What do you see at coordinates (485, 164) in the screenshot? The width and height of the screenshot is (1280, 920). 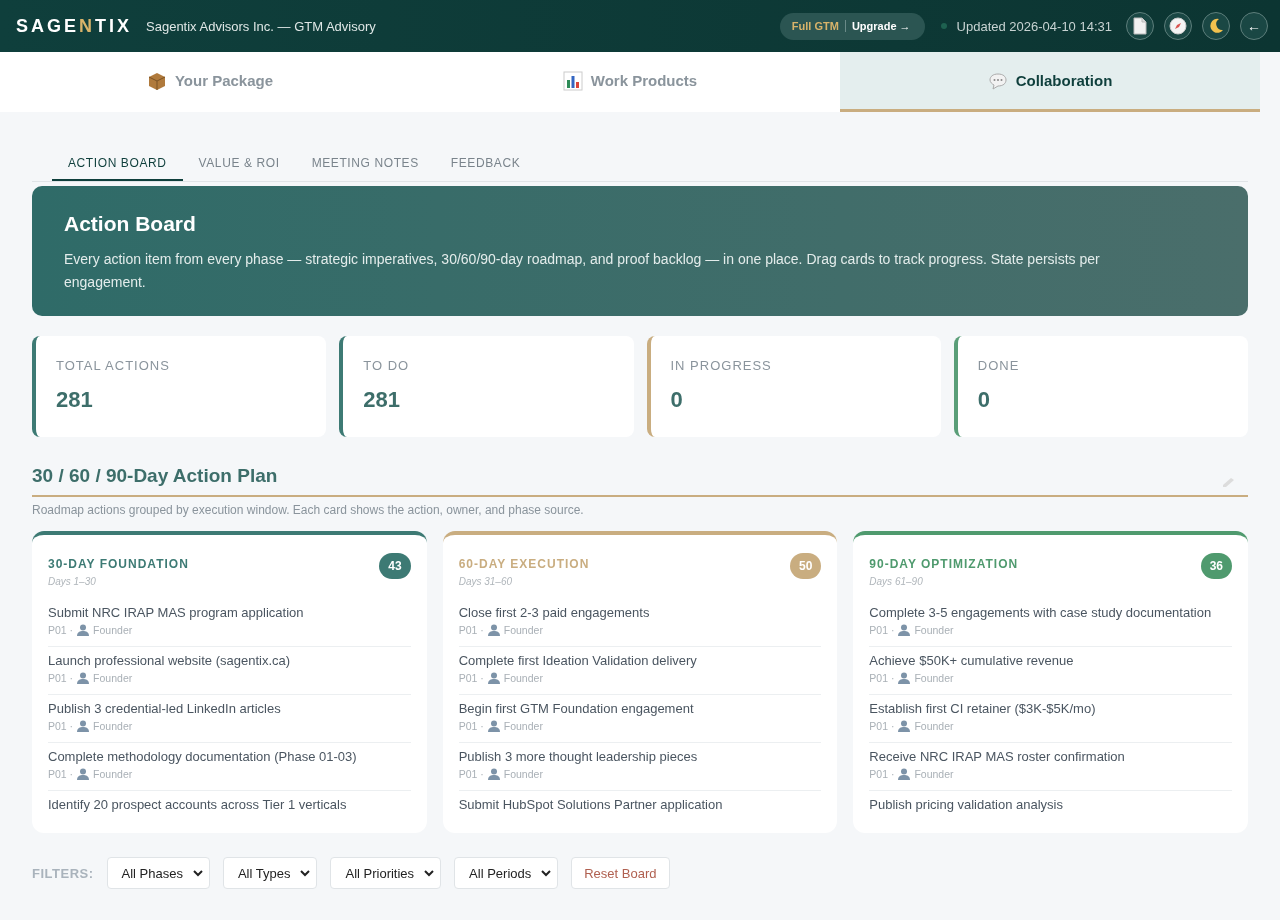 I see `sub-tab: FEEDBACK` at bounding box center [485, 164].